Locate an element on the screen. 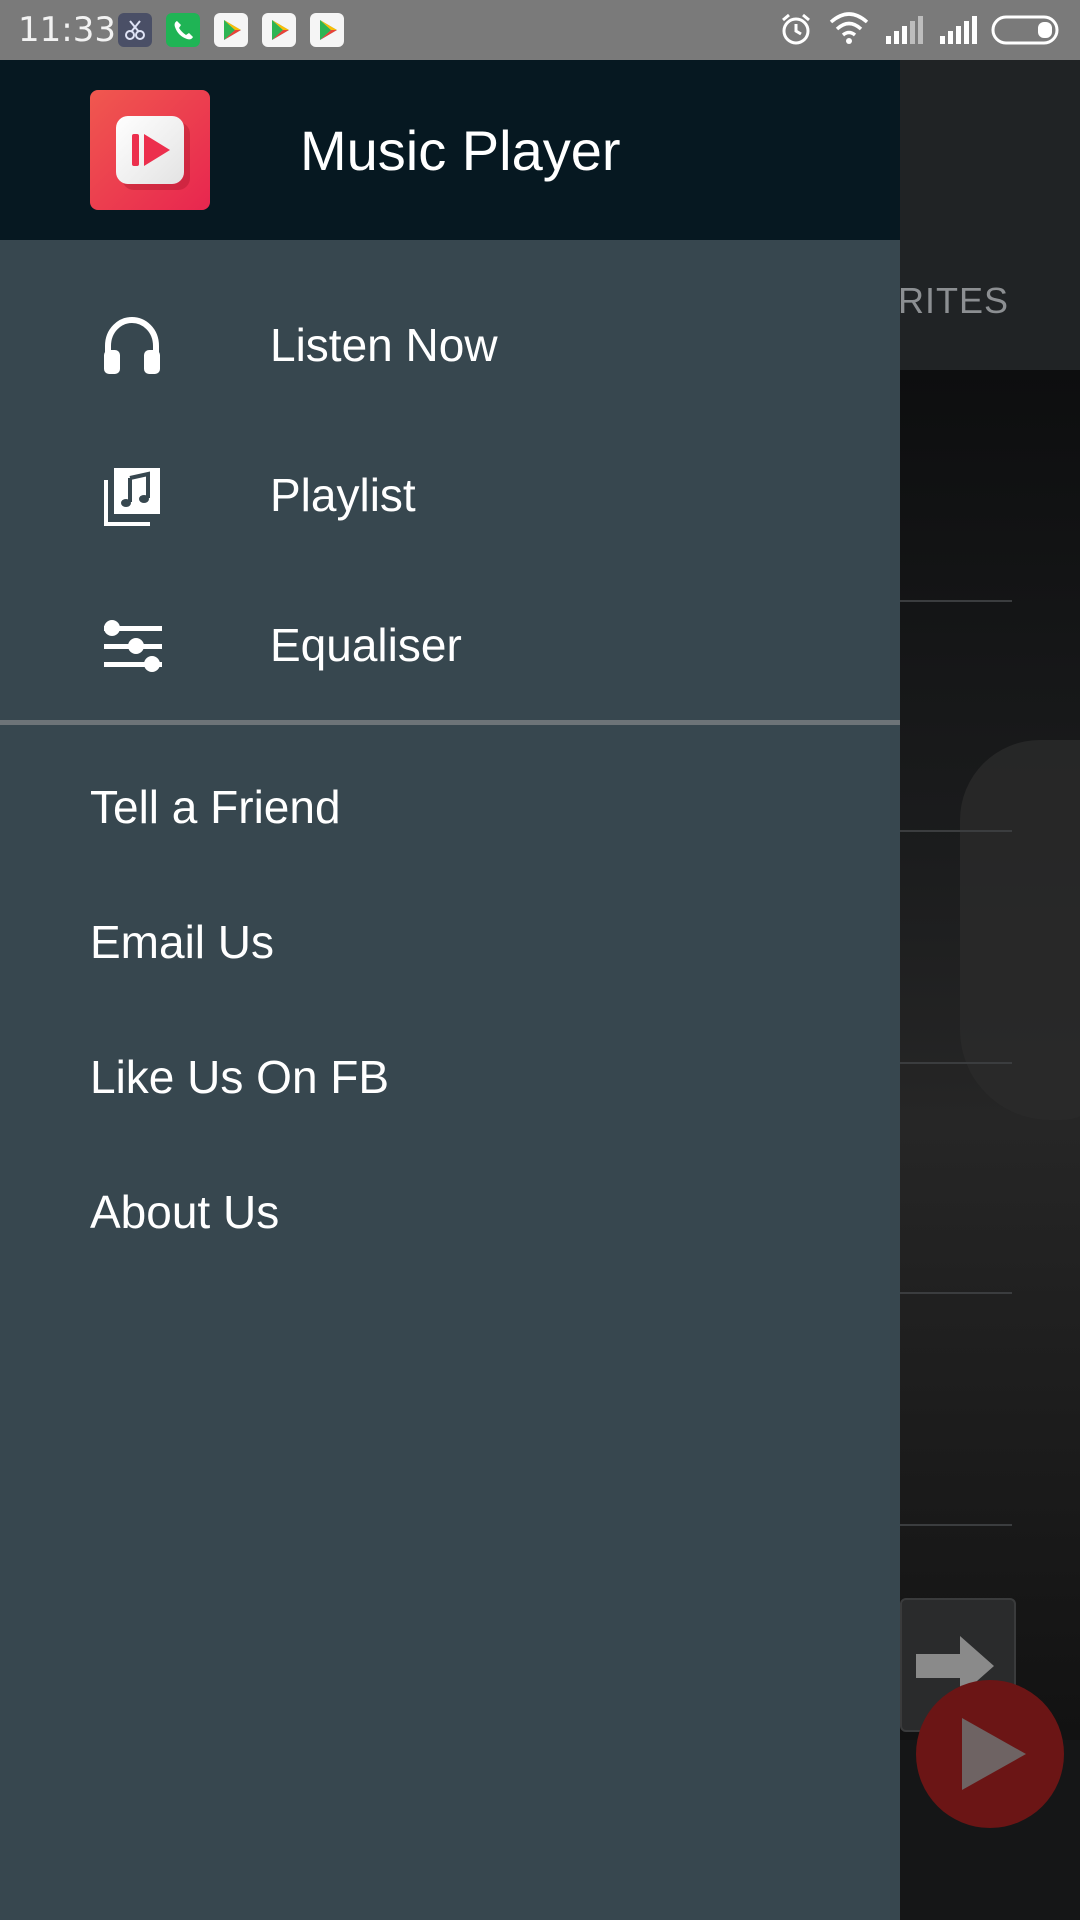 This screenshot has height=1920, width=1080. app-title: Music Player is located at coordinates (460, 150).